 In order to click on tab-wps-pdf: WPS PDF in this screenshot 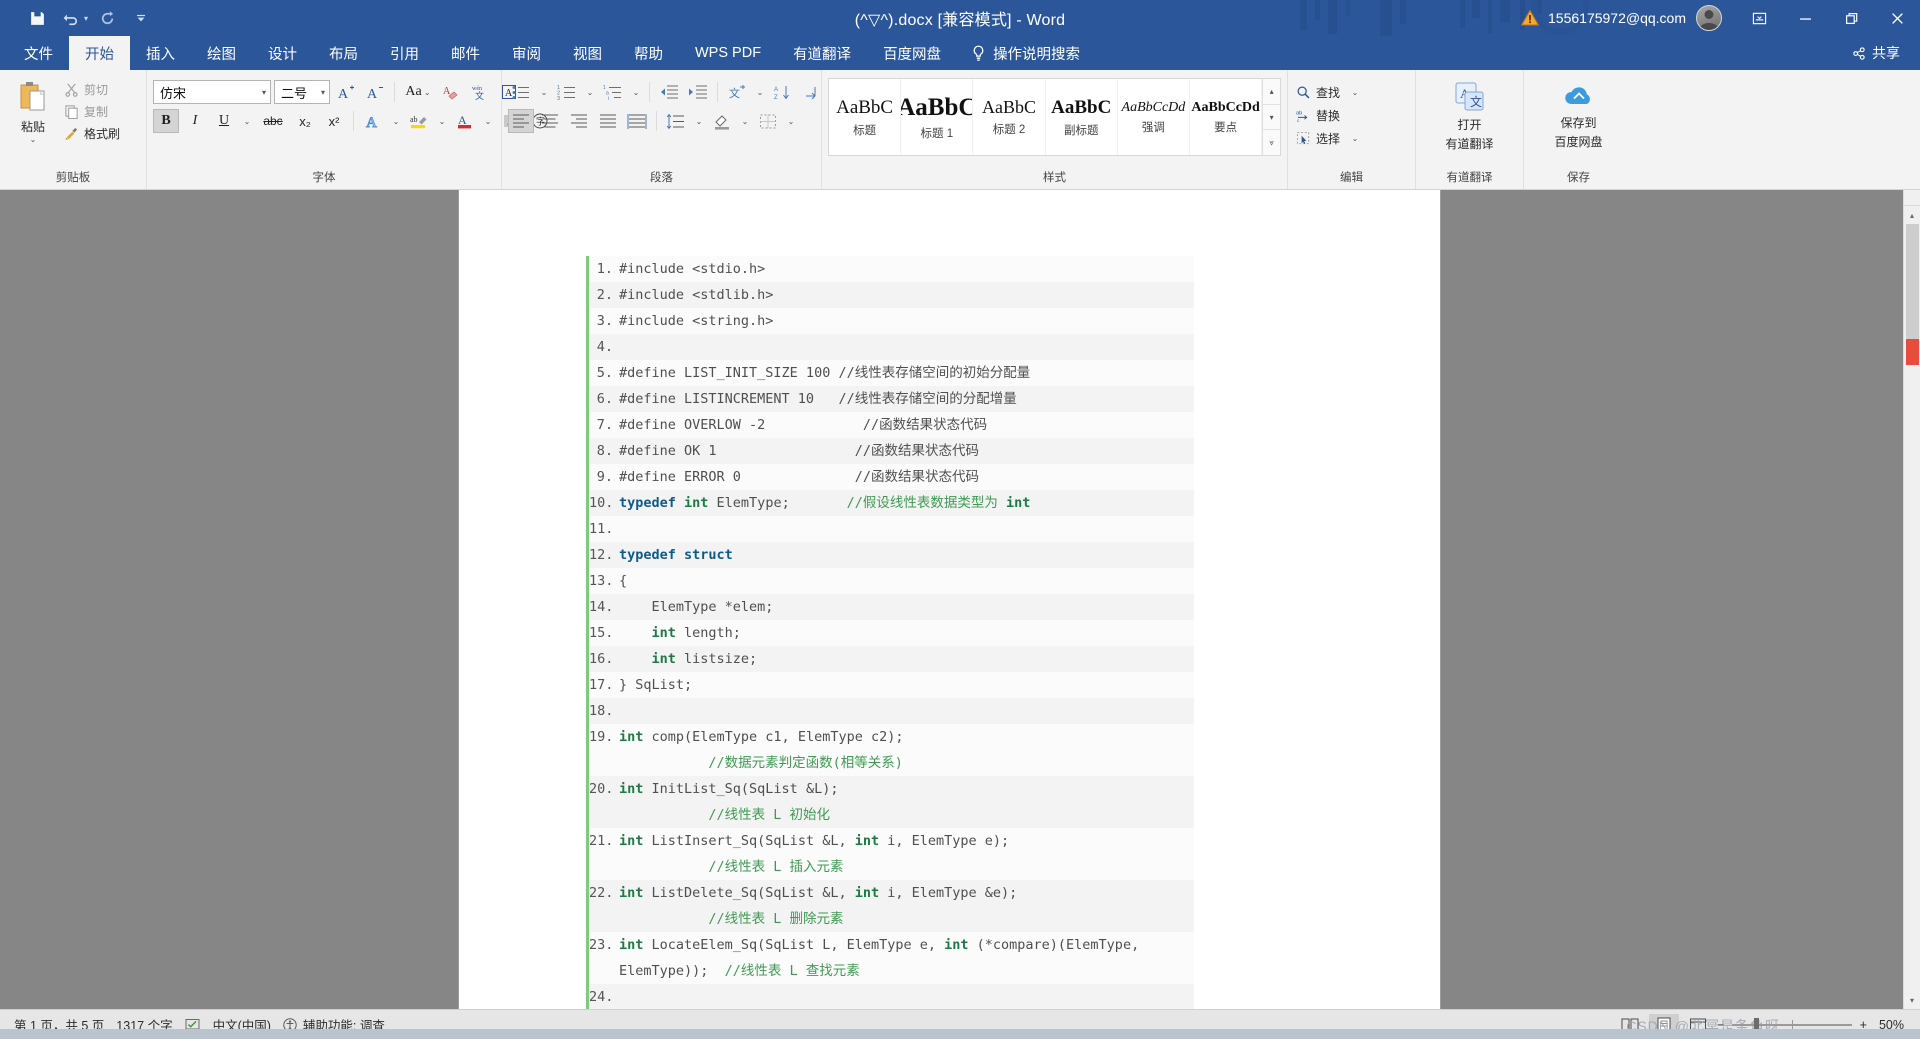, I will do `click(728, 53)`.